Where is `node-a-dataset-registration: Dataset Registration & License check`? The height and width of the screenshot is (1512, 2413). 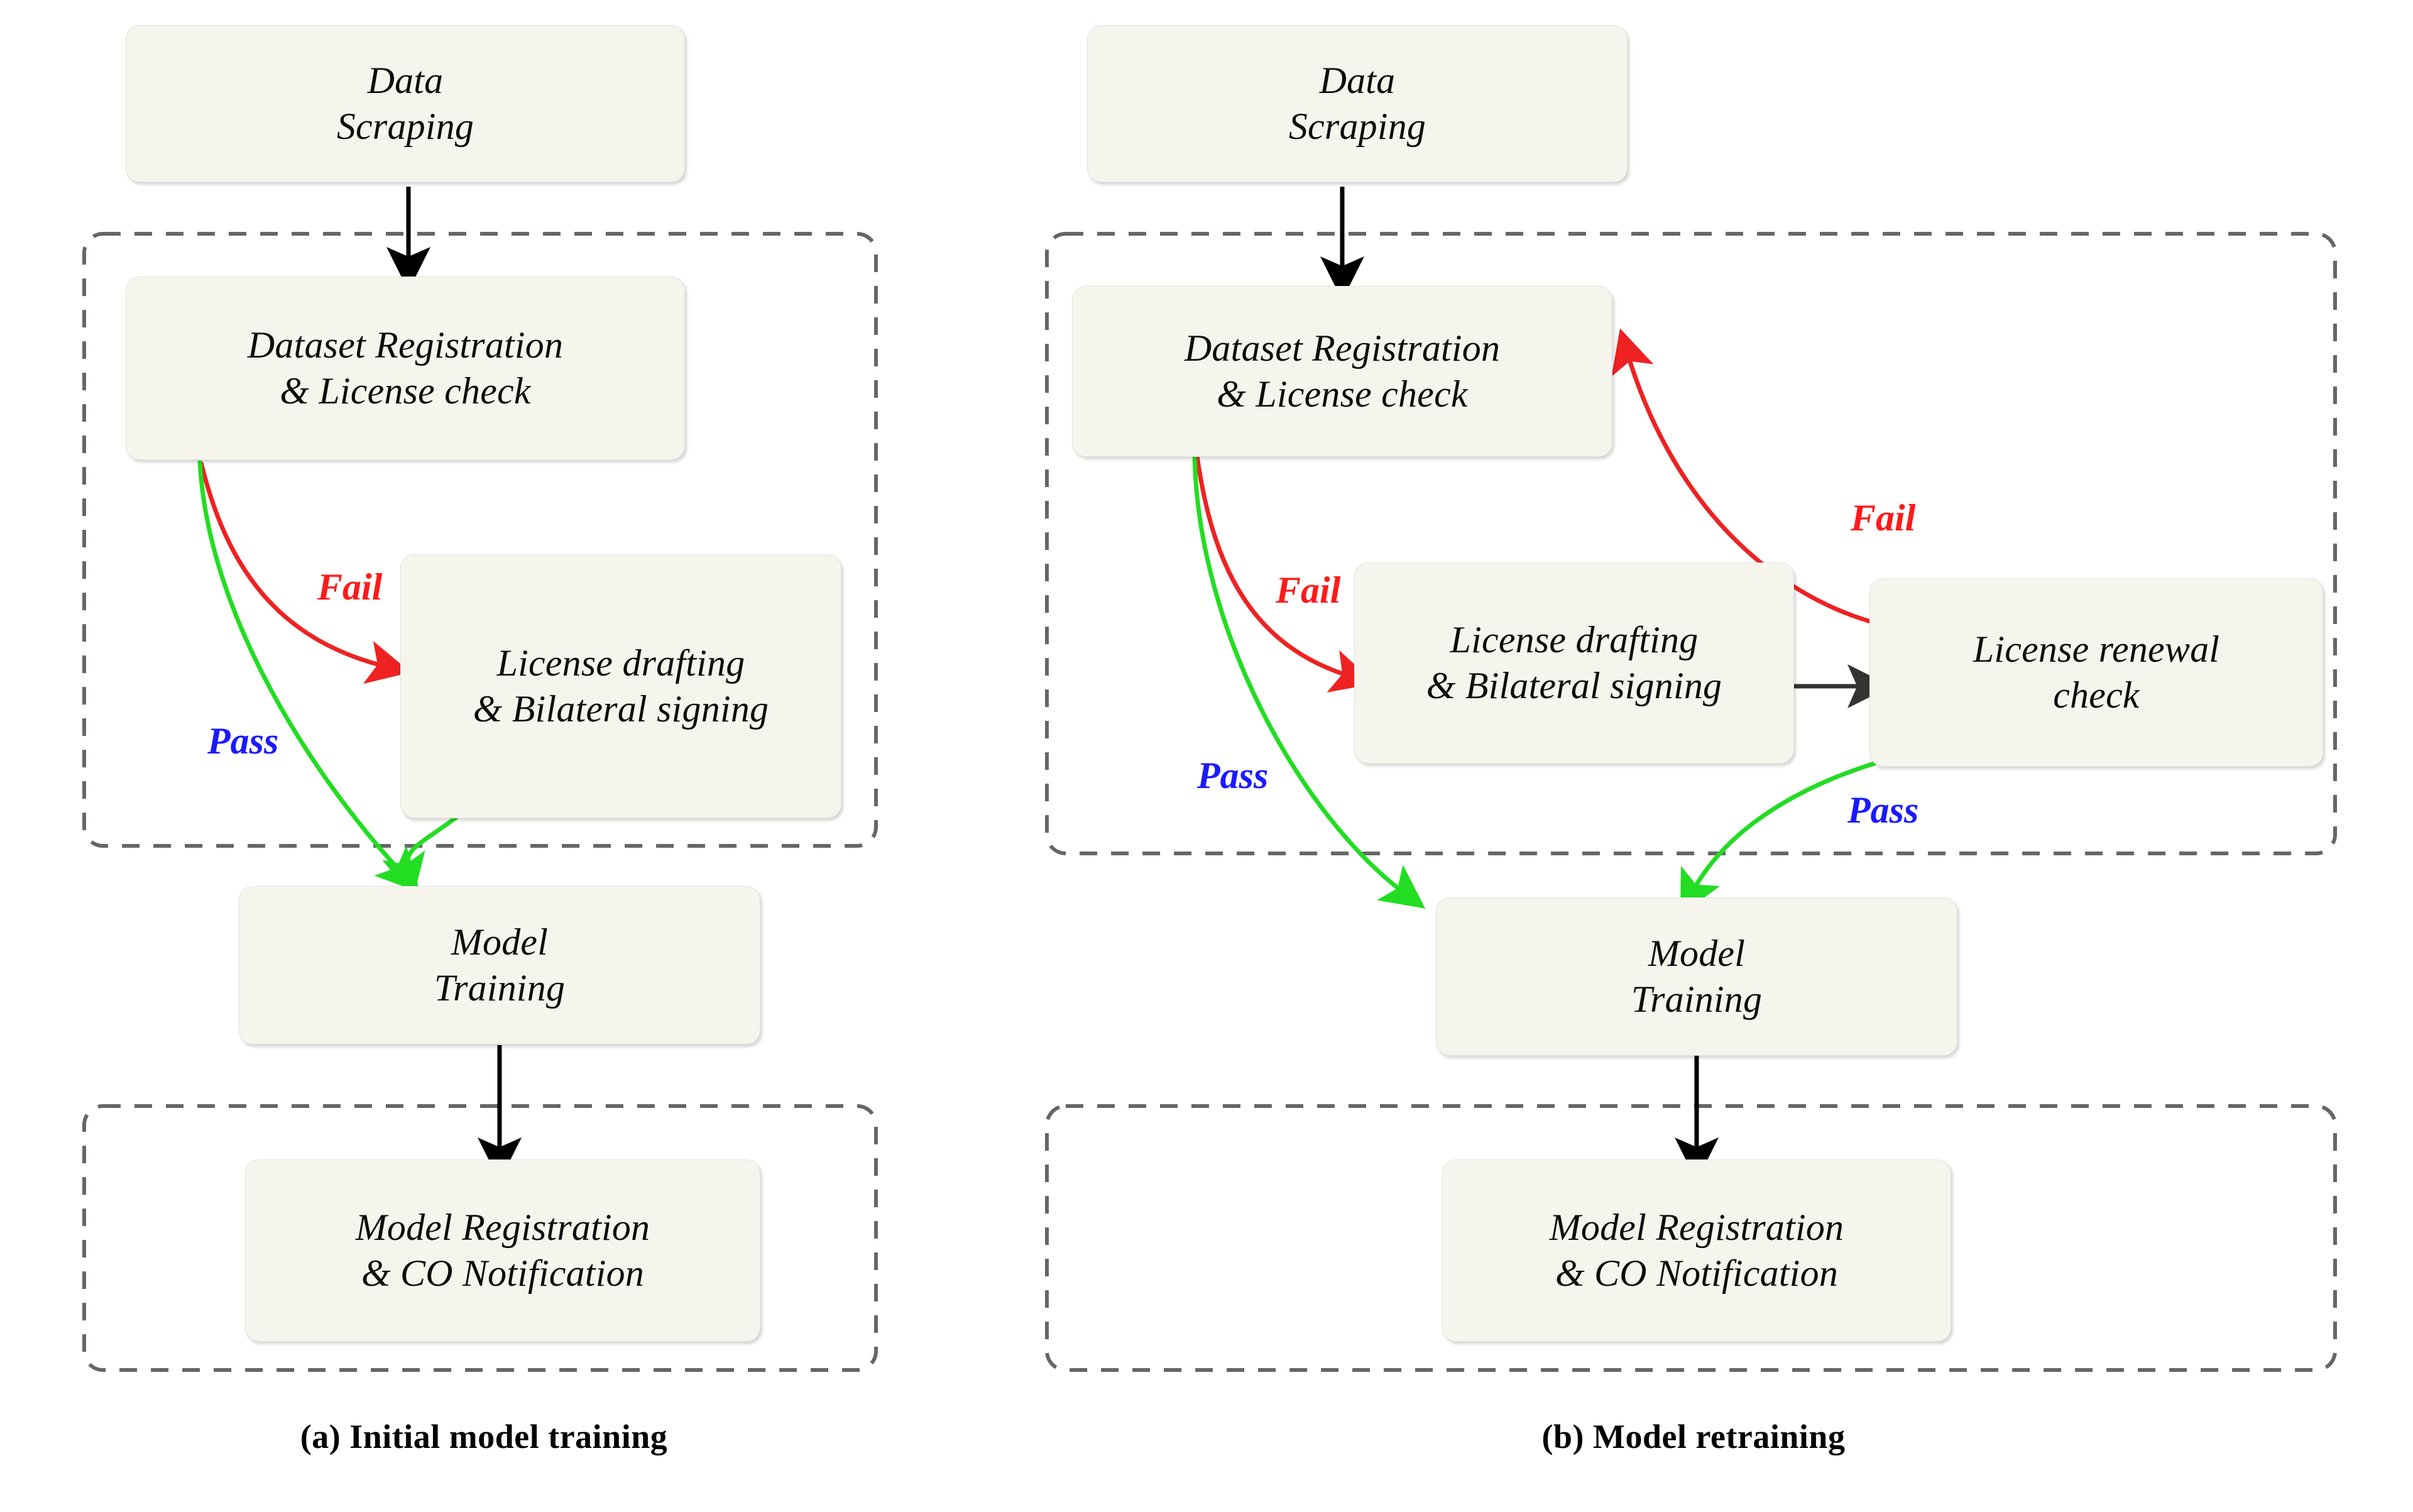 node-a-dataset-registration: Dataset Registration & License check is located at coordinates (405, 368).